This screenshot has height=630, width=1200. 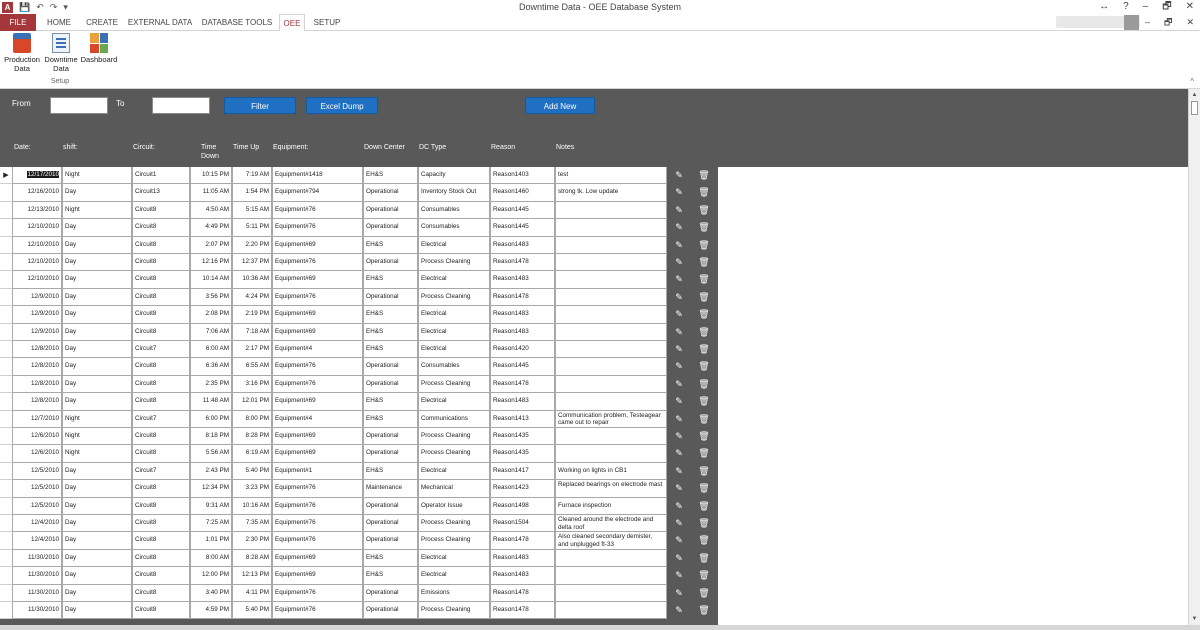 I want to click on down-field: 11:05 AM, so click(x=211, y=193).